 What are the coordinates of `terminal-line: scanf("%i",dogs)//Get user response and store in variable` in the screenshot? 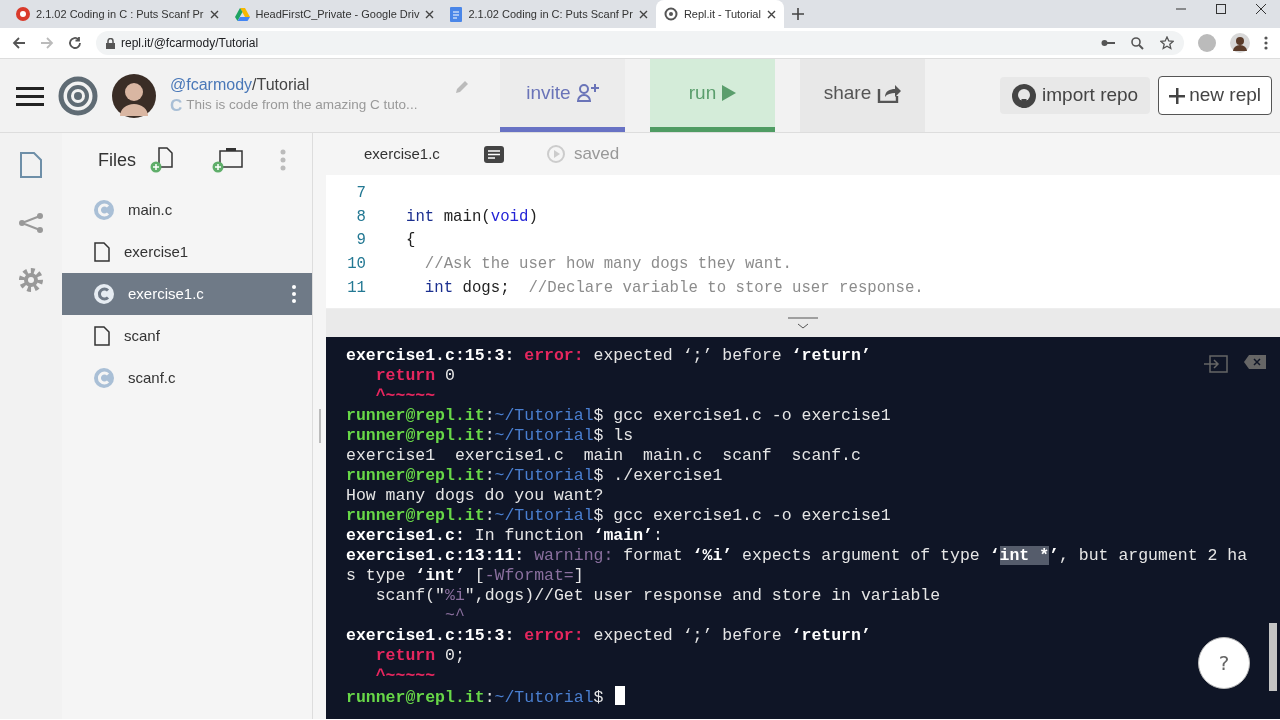 It's located at (657, 596).